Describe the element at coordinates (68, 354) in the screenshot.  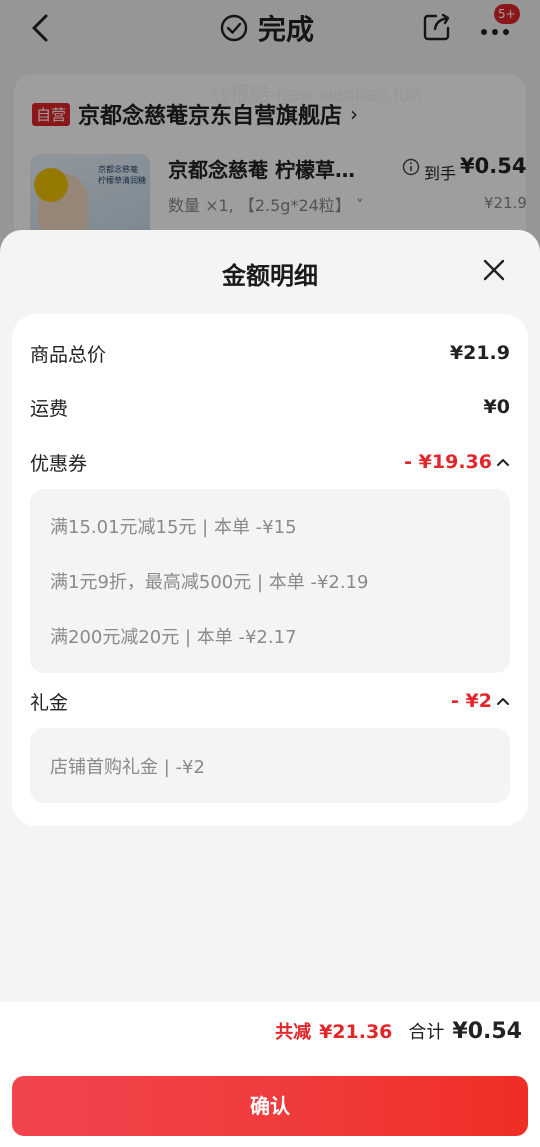
I see `subtotal-label: 商品总价` at that location.